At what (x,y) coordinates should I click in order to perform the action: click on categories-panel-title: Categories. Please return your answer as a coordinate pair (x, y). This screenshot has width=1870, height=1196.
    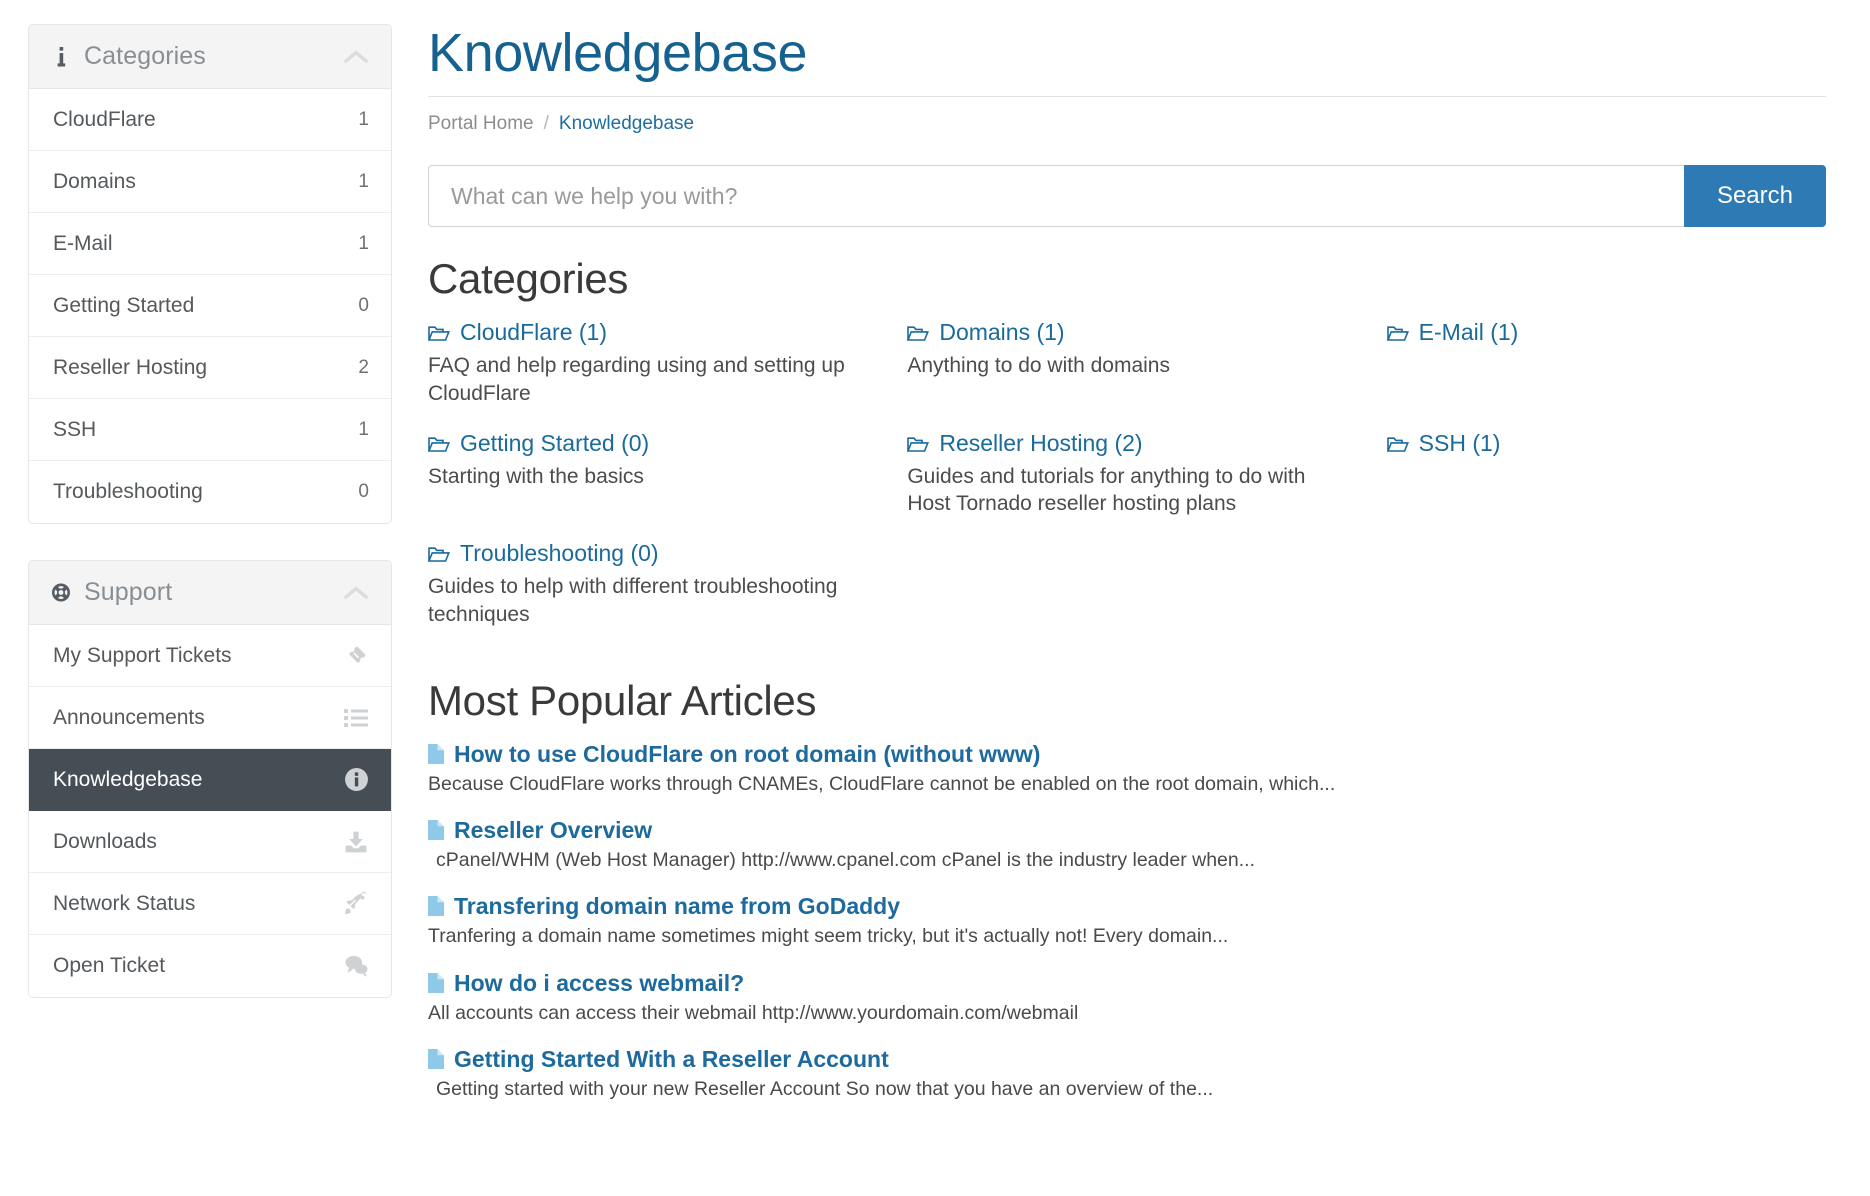
    Looking at the image, I should click on (145, 56).